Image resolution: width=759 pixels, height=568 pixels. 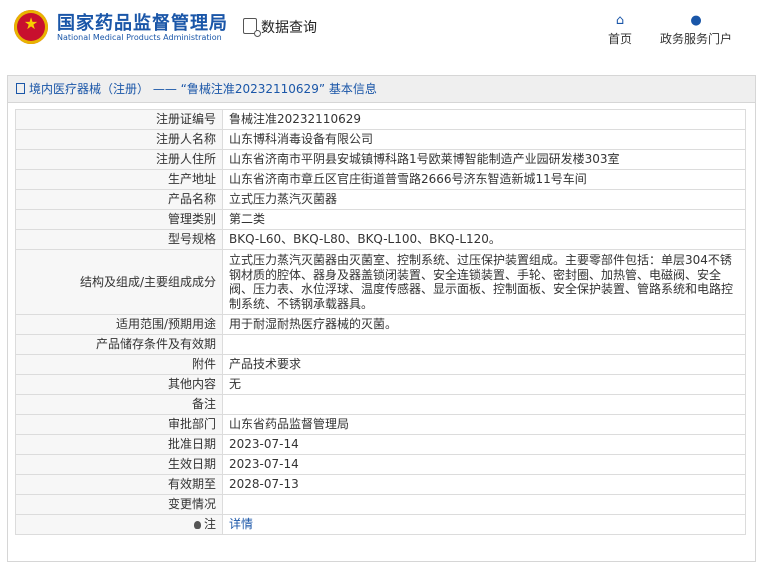 I want to click on field-label-text: 备注, so click(x=203, y=404).